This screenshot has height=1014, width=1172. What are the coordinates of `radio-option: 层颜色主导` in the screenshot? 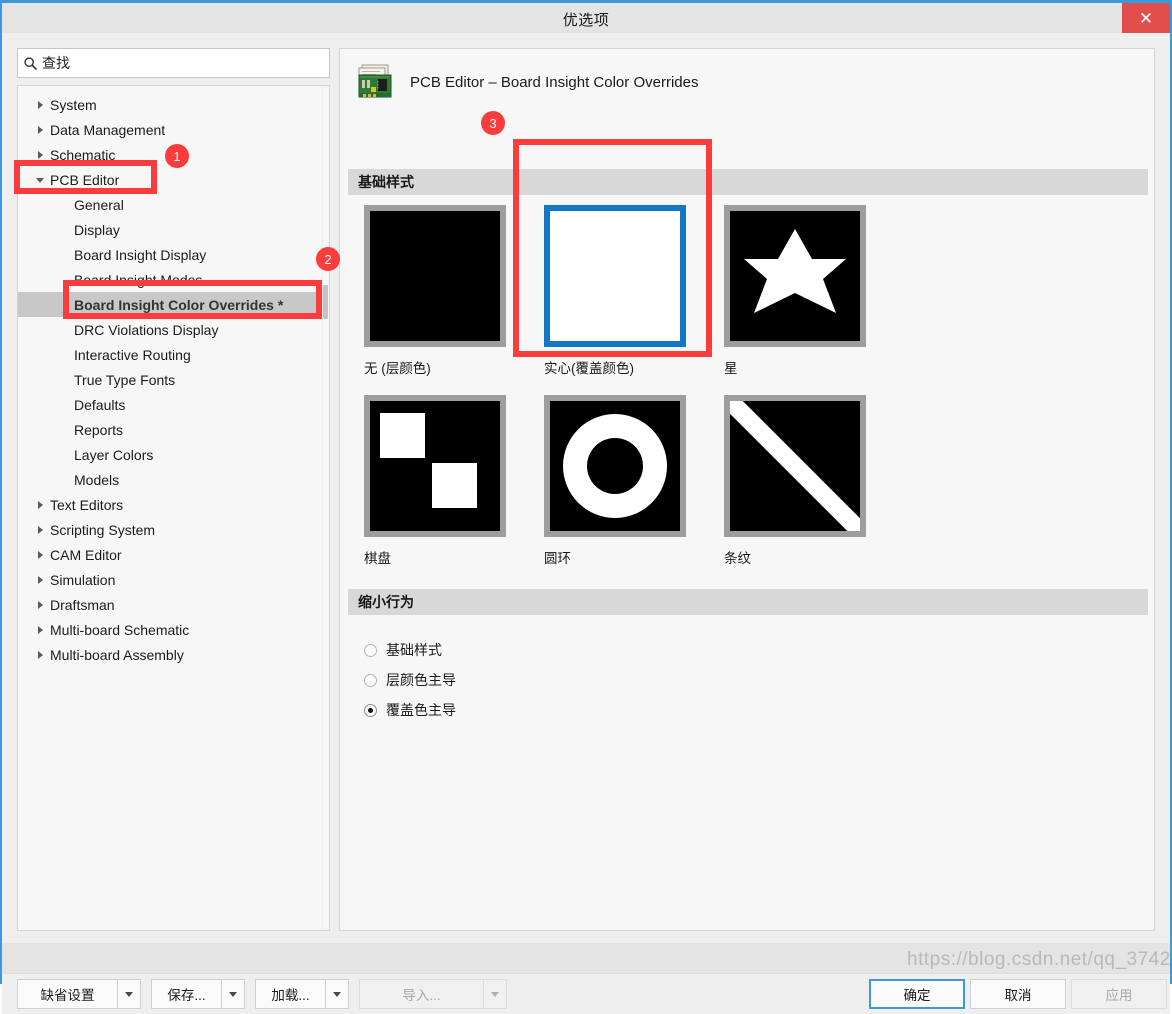 It's located at (410, 680).